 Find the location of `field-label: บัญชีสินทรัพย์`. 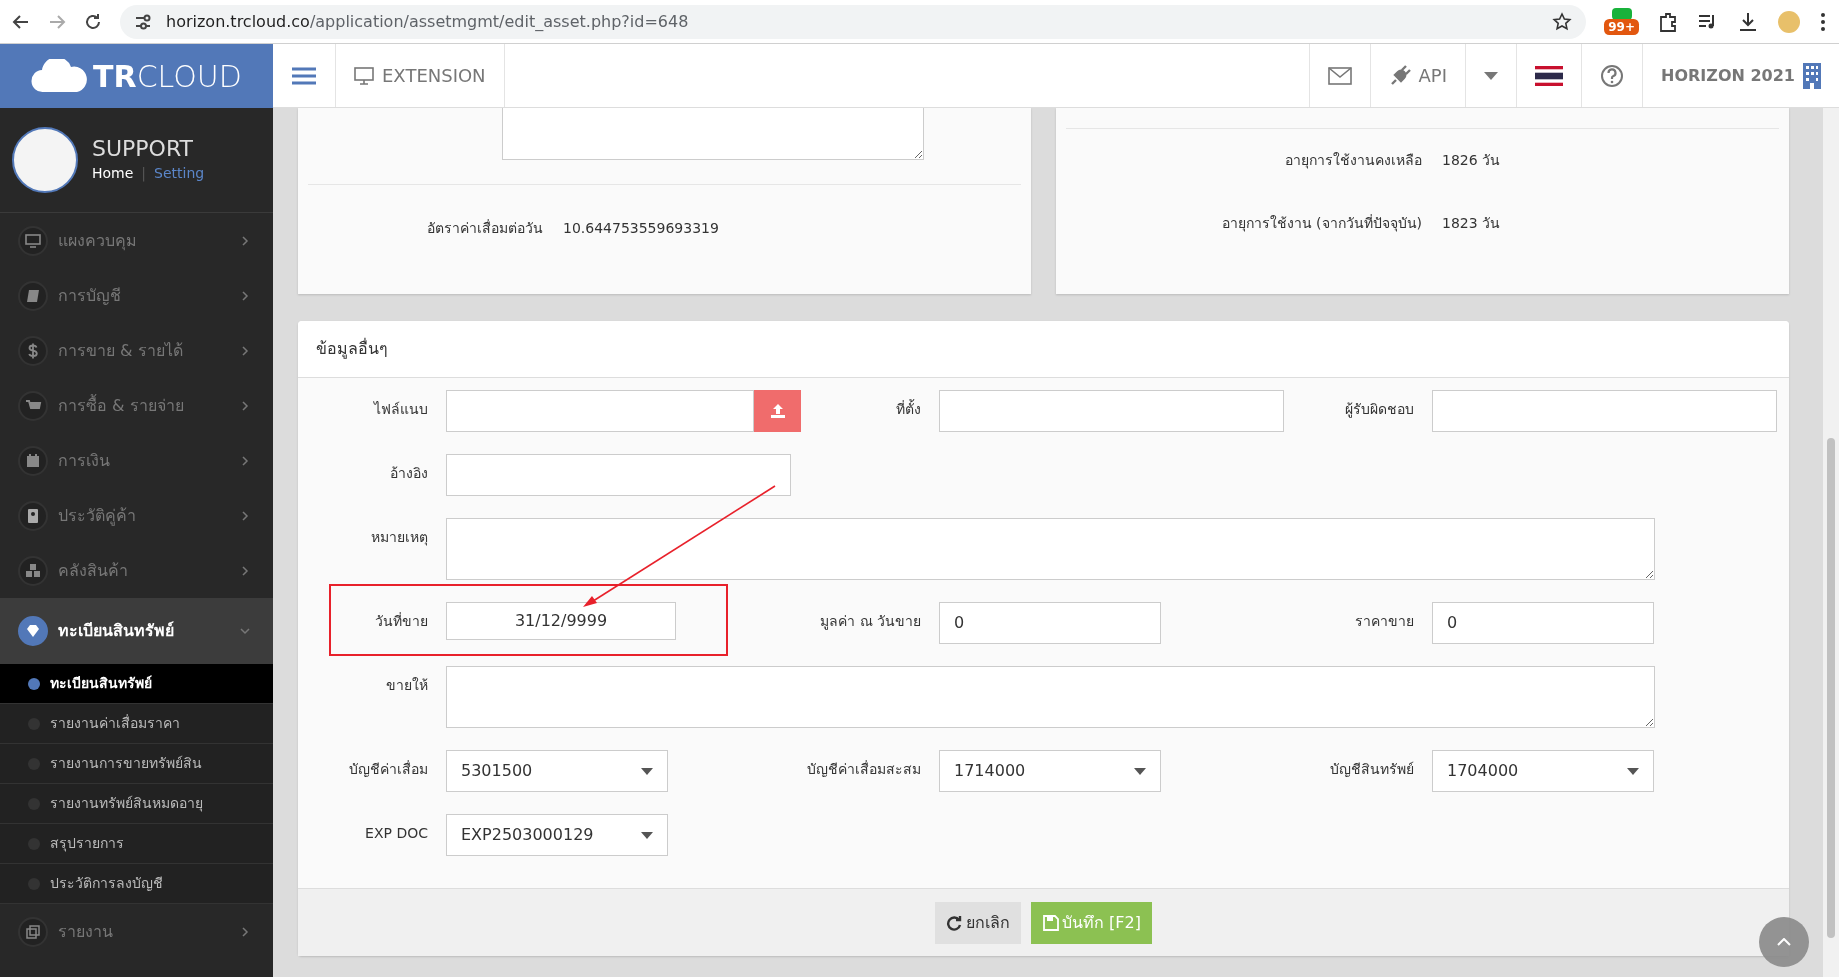

field-label: บัญชีสินทรัพย์ is located at coordinates (1371, 769).